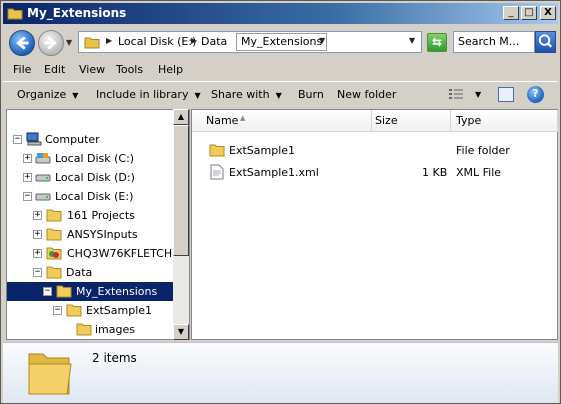  Describe the element at coordinates (90, 291) in the screenshot. I see `tree-item-my-extensions: − My_Extensions` at that location.